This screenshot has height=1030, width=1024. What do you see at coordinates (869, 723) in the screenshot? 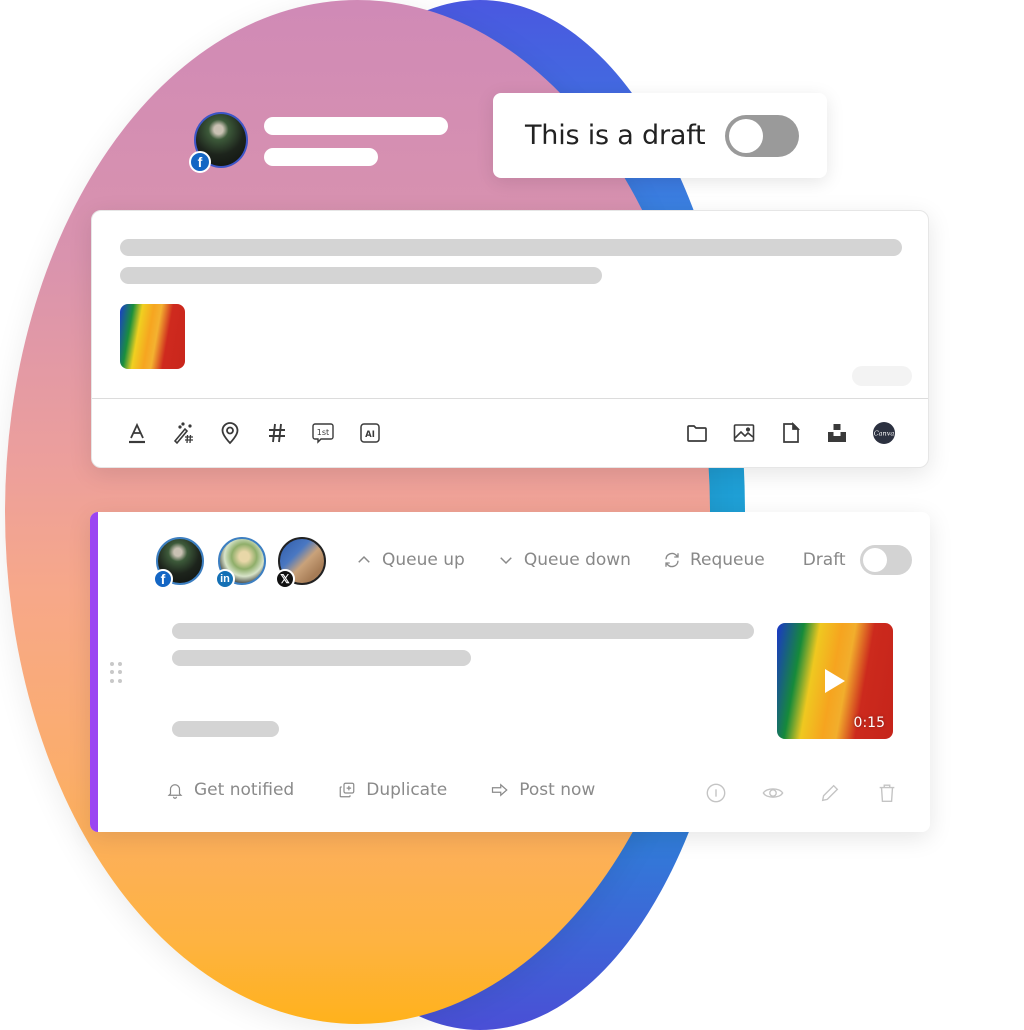
I see `video-duration: 0:15` at bounding box center [869, 723].